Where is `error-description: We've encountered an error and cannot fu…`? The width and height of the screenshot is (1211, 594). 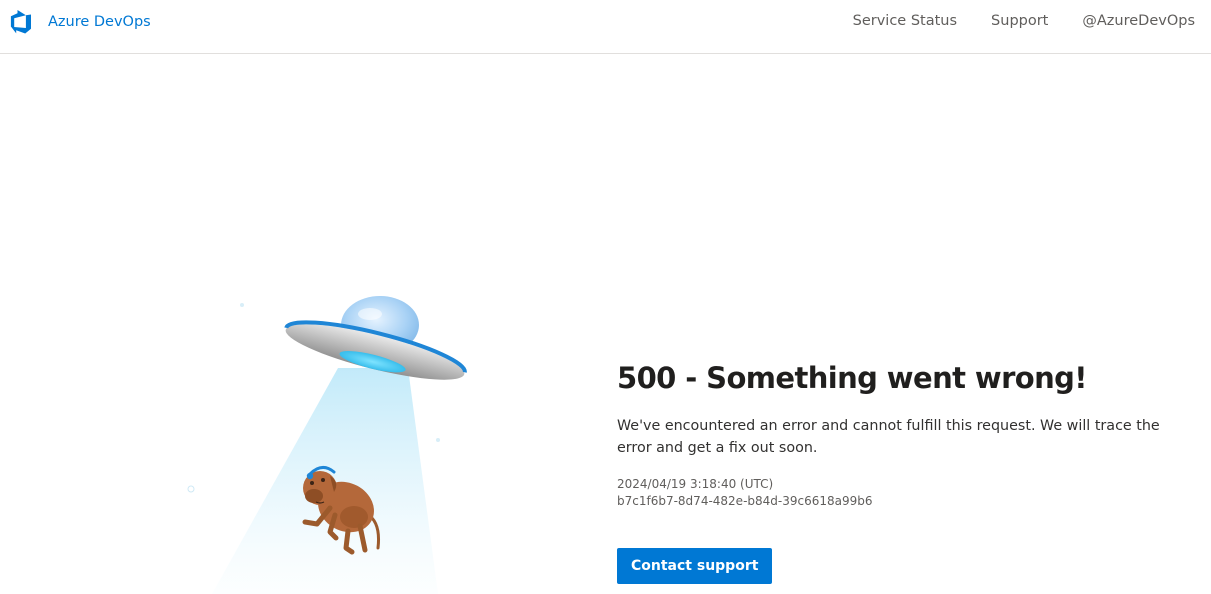
error-description: We've encountered an error and cannot fu… is located at coordinates (888, 437).